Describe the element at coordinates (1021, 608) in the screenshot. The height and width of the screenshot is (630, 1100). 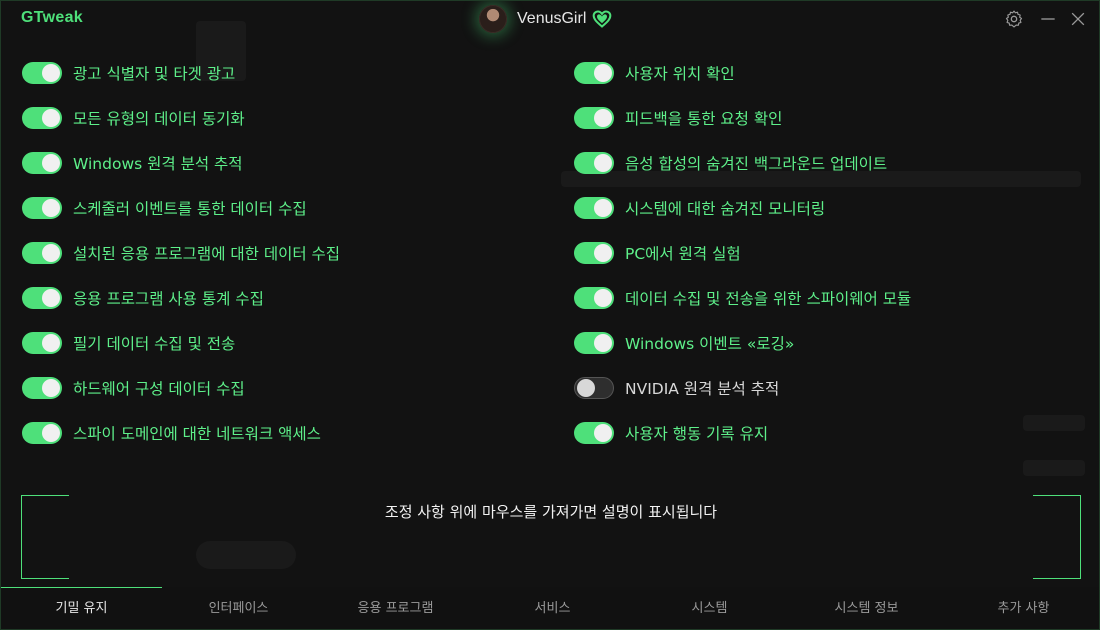
I see `tab-item: 추가 사항` at that location.